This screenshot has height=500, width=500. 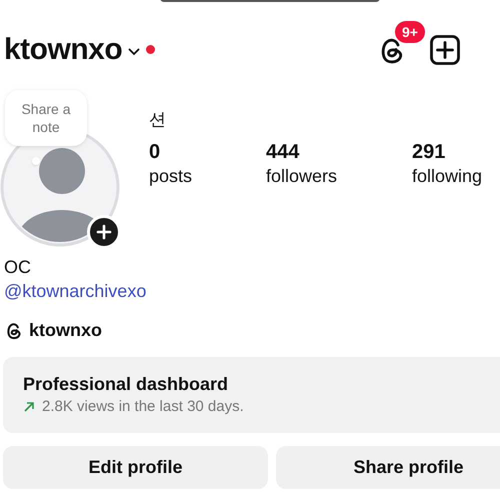 What do you see at coordinates (104, 232) in the screenshot?
I see `add-story-badge` at bounding box center [104, 232].